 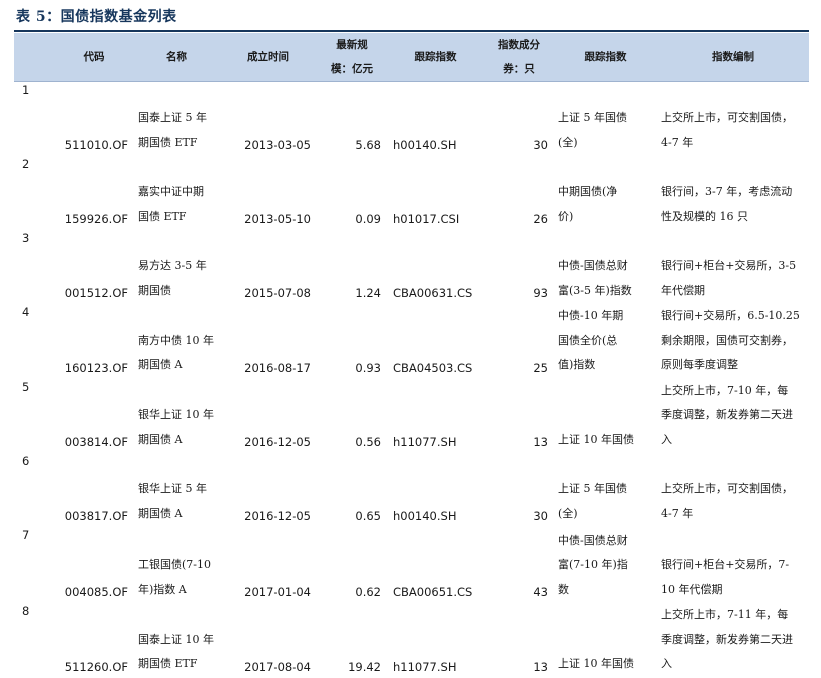 I want to click on scale-cell: 19.42, so click(x=352, y=640).